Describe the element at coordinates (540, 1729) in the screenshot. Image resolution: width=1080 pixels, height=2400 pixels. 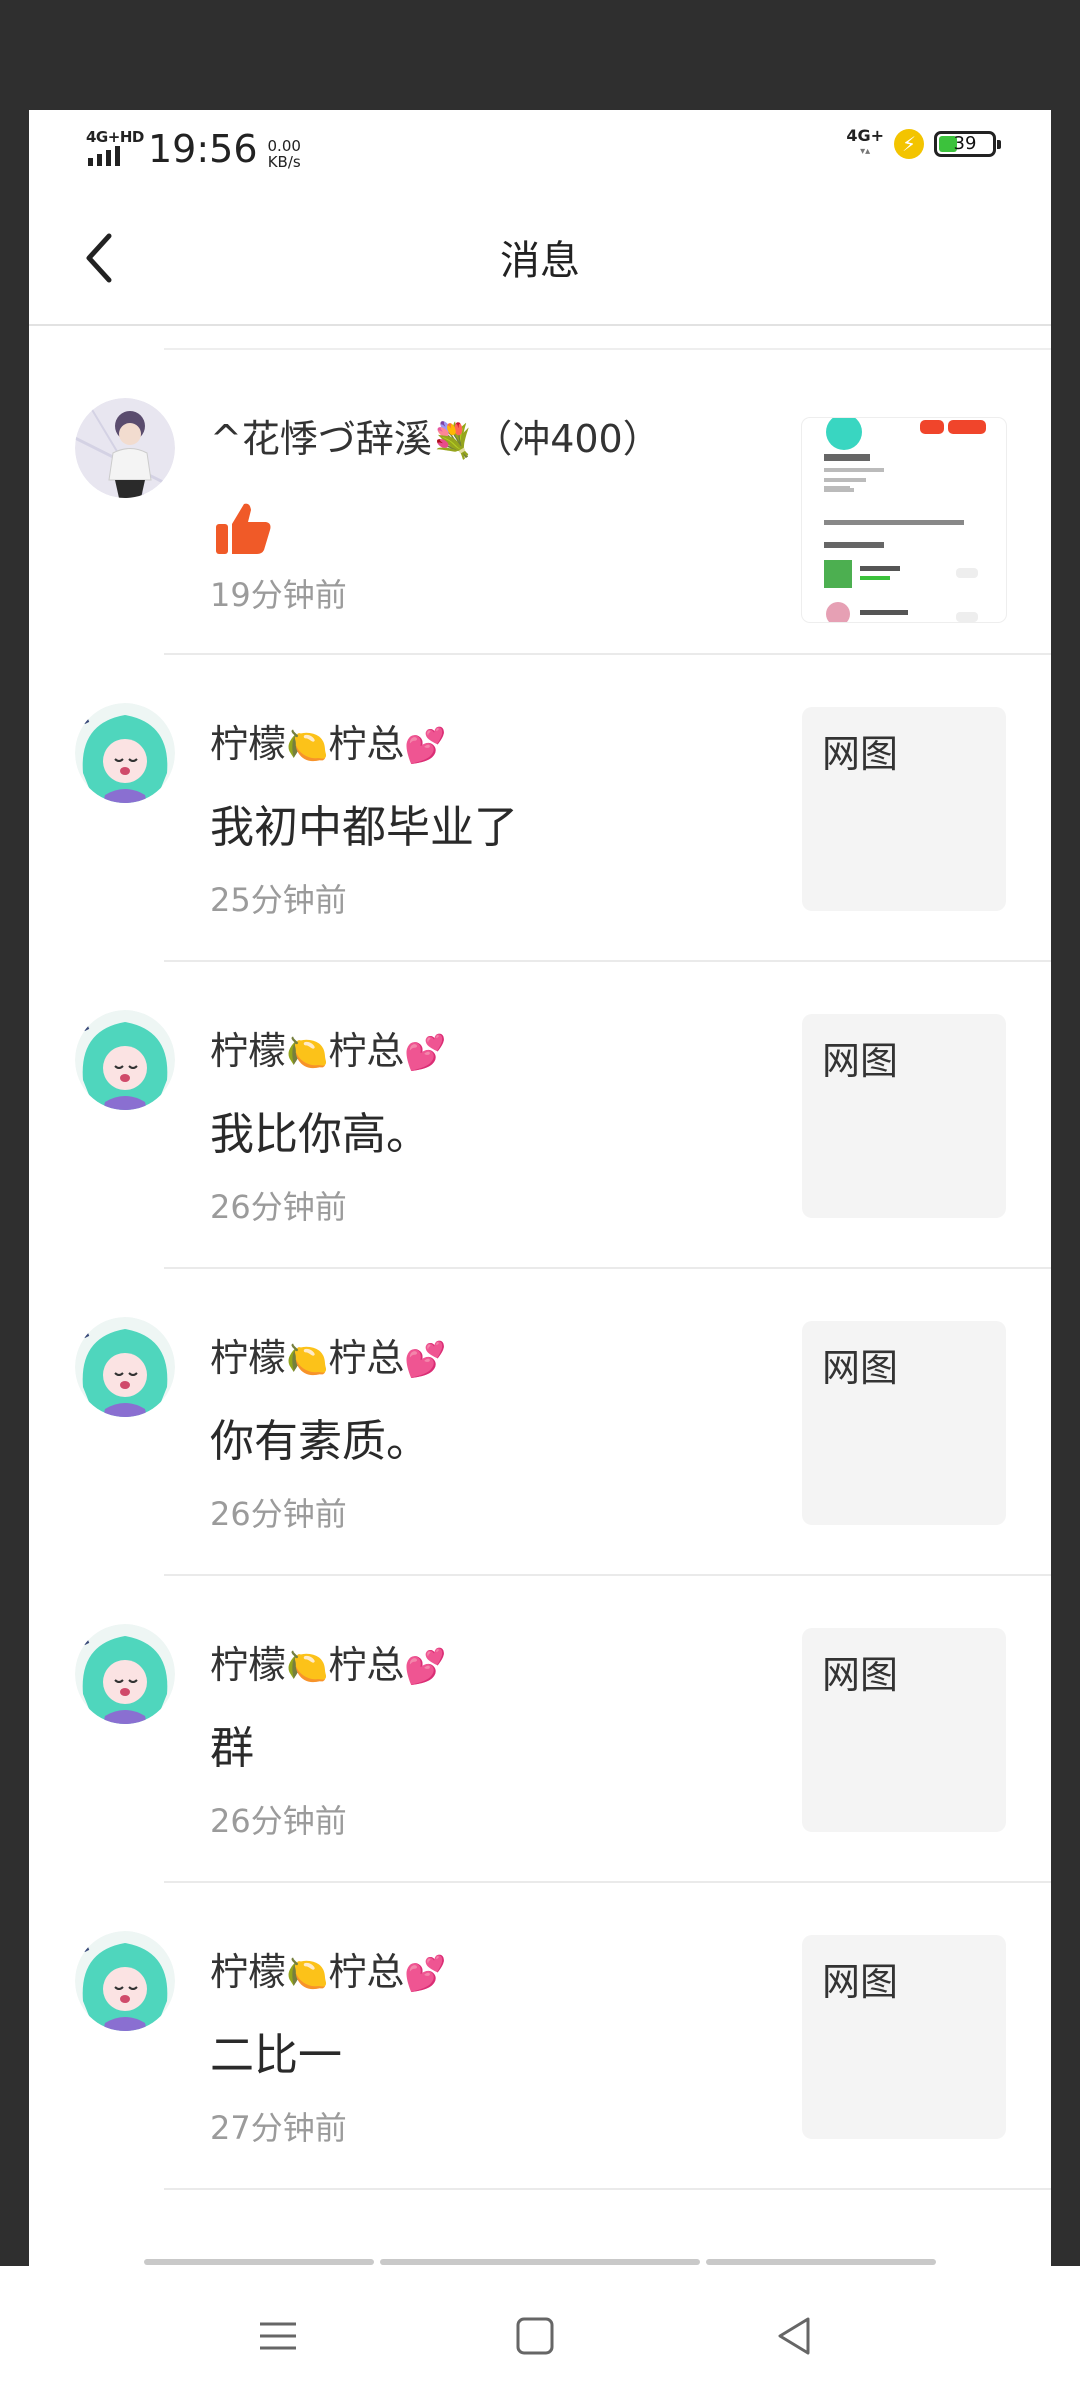
I see `message-item: 柠檬🍋柠总💕 群 26分钟前 网图` at that location.